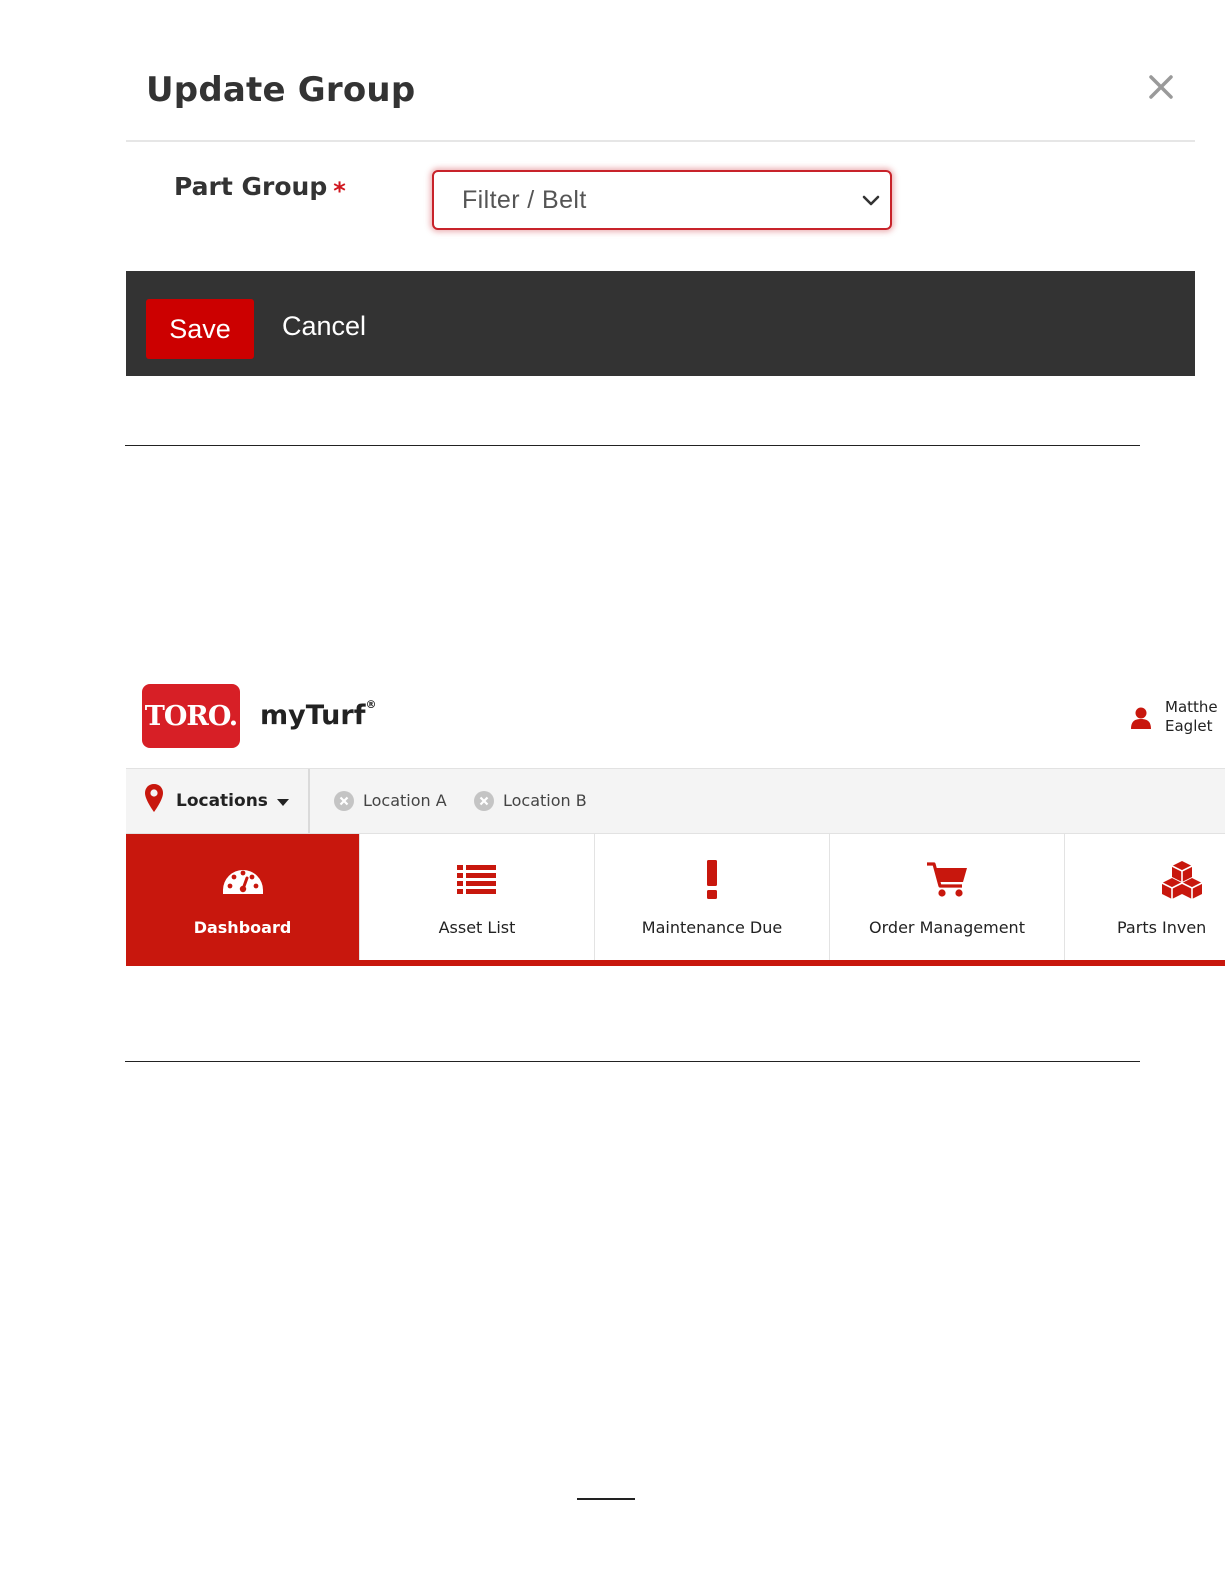 The height and width of the screenshot is (1585, 1225). Describe the element at coordinates (313, 715) in the screenshot. I see `brand-text: myTurf` at that location.